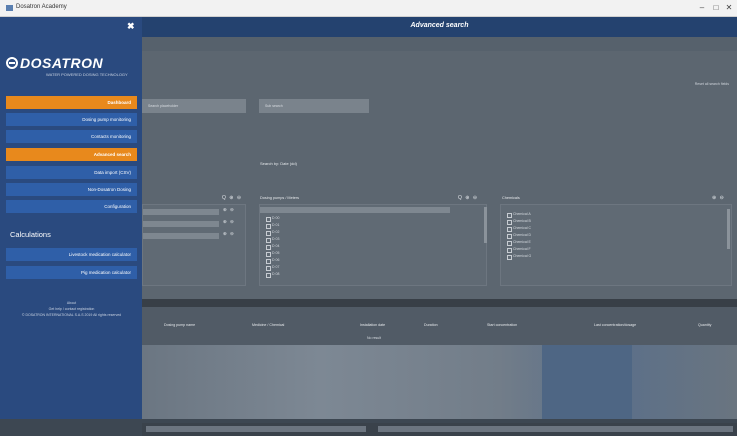 The height and width of the screenshot is (436, 737). Describe the element at coordinates (62, 63) in the screenshot. I see `logo-wordmark: DOSATRON` at that location.